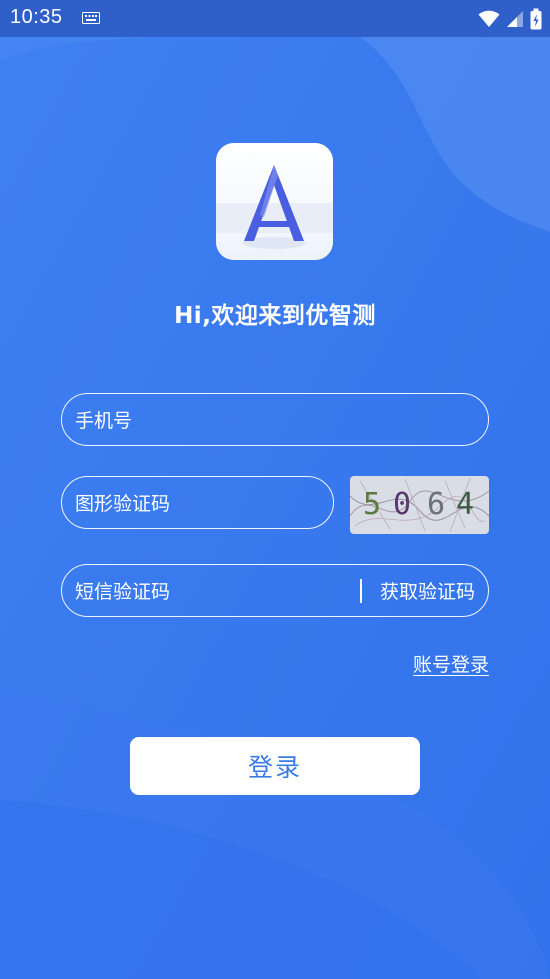  What do you see at coordinates (451, 663) in the screenshot?
I see `account-login-link: 账号登录` at bounding box center [451, 663].